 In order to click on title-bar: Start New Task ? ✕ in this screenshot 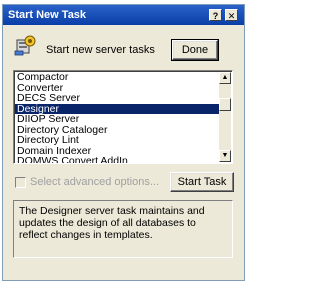, I will do `click(123, 15)`.